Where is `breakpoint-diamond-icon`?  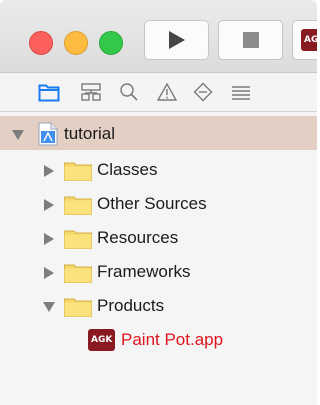 breakpoint-diamond-icon is located at coordinates (203, 92).